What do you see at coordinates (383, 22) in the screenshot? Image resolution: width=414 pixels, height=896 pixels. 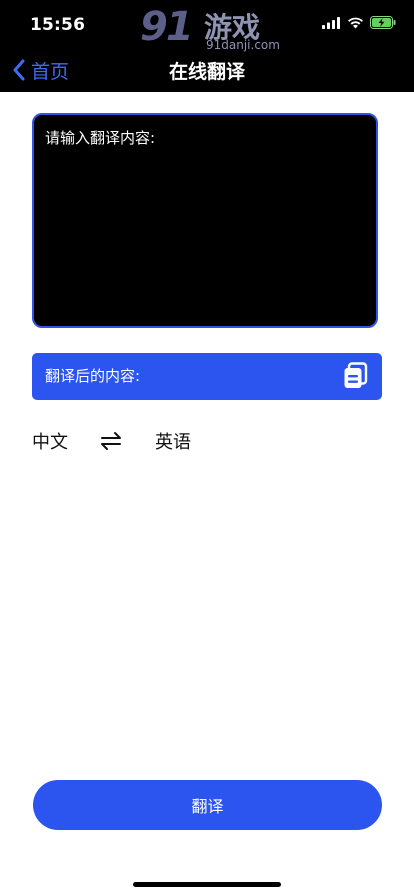 I see `battery-charging-icon` at bounding box center [383, 22].